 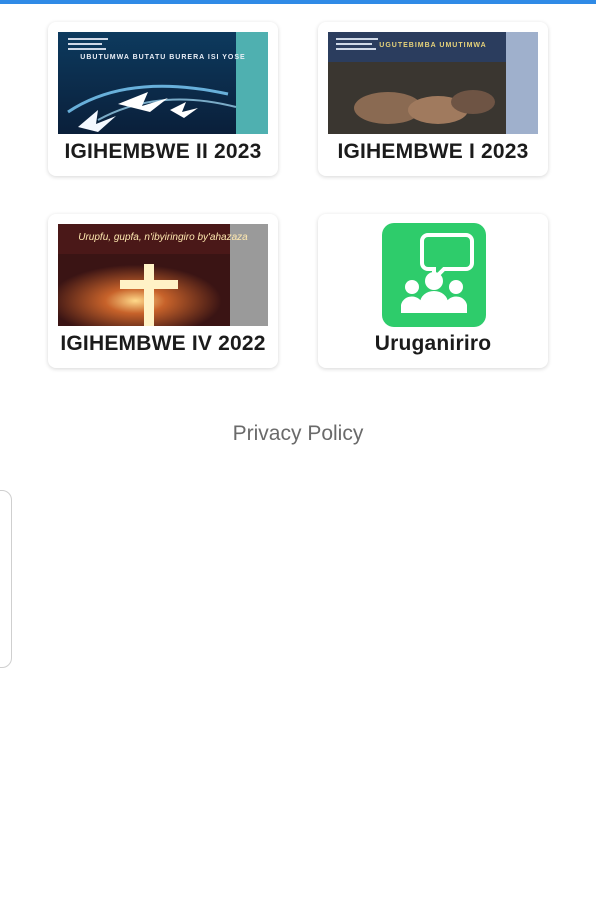 What do you see at coordinates (433, 343) in the screenshot?
I see `card-label: Uruganiriro` at bounding box center [433, 343].